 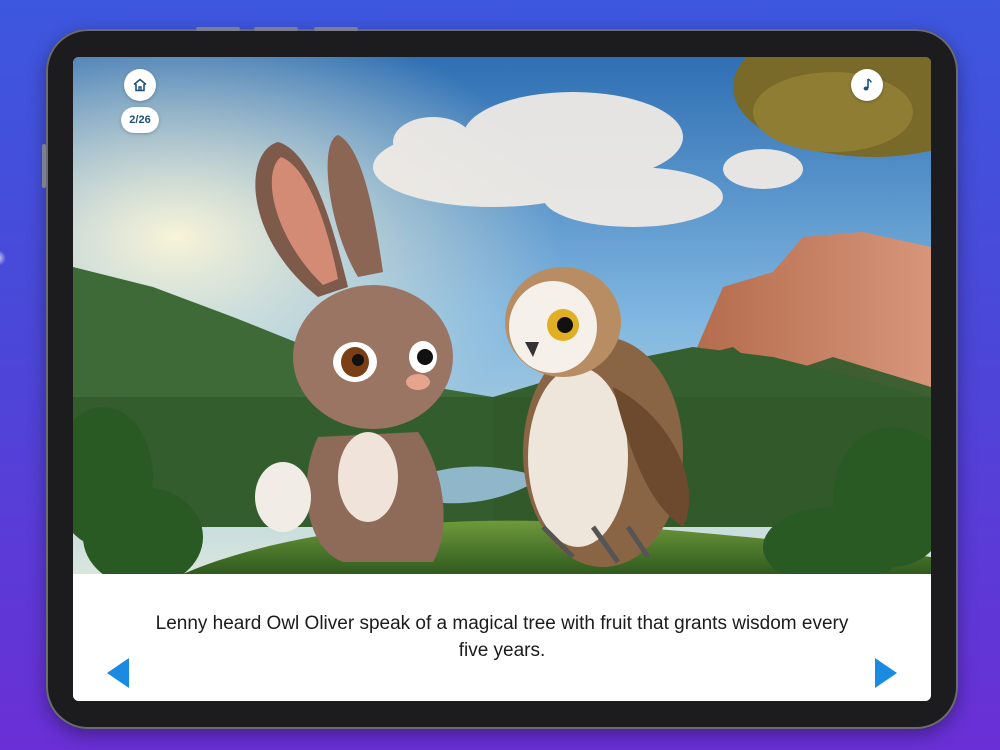 I want to click on music-button, so click(x=867, y=85).